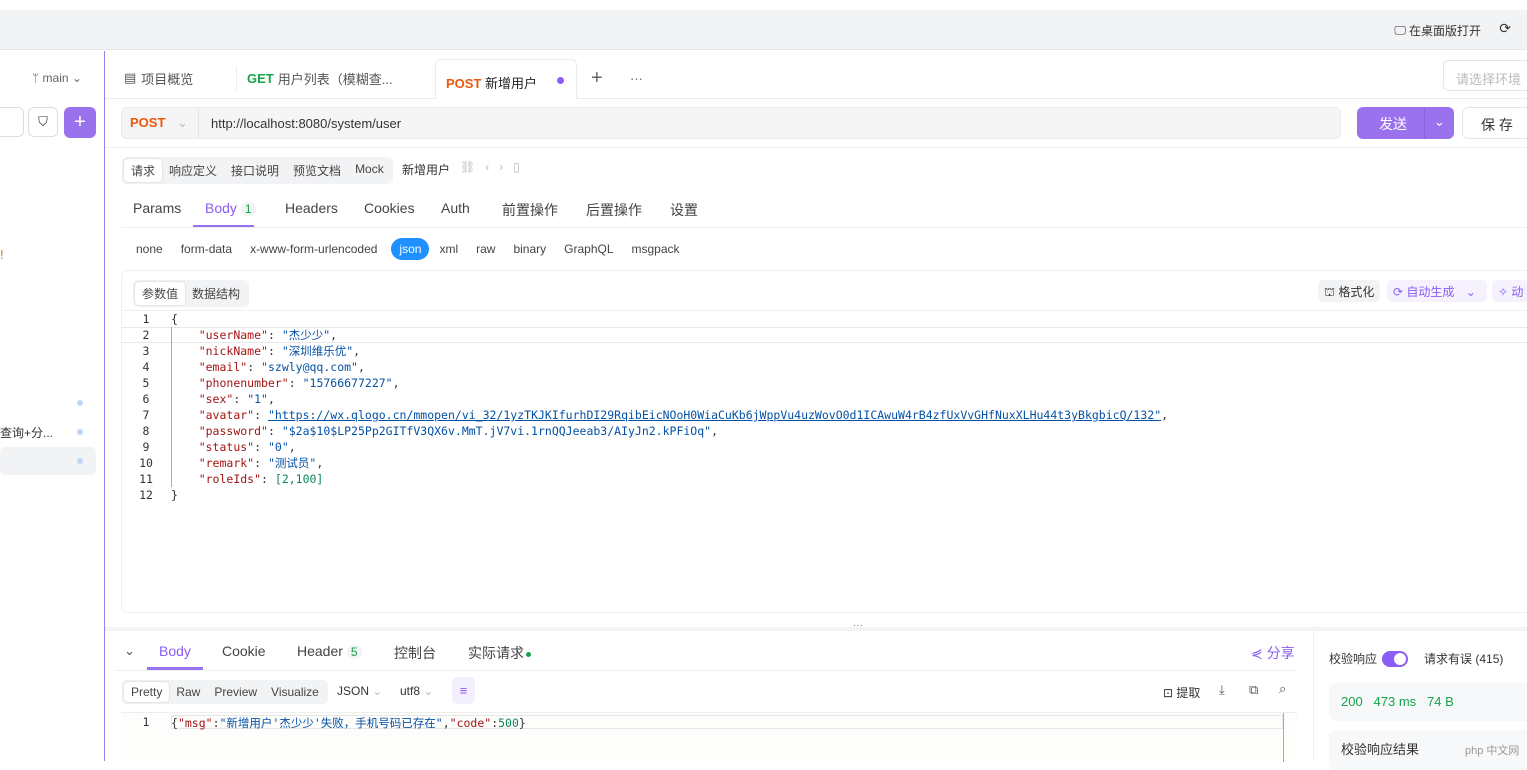  Describe the element at coordinates (149, 249) in the screenshot. I see `body-type-none: none` at that location.